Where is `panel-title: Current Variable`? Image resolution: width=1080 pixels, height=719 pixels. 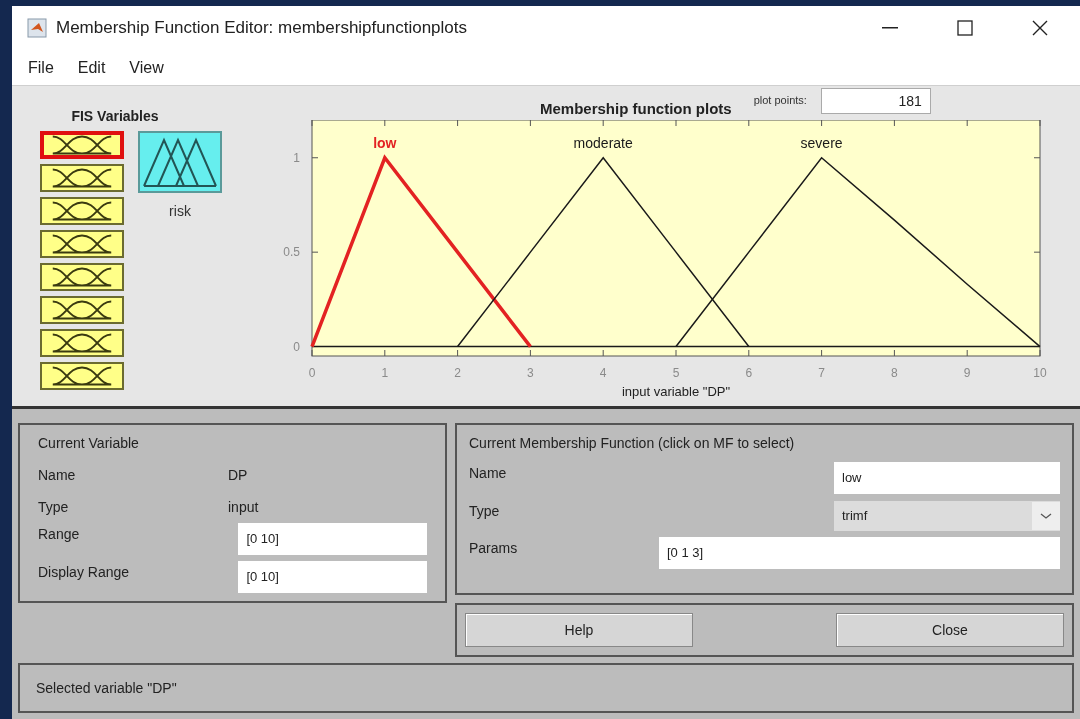
panel-title: Current Variable is located at coordinates (89, 443).